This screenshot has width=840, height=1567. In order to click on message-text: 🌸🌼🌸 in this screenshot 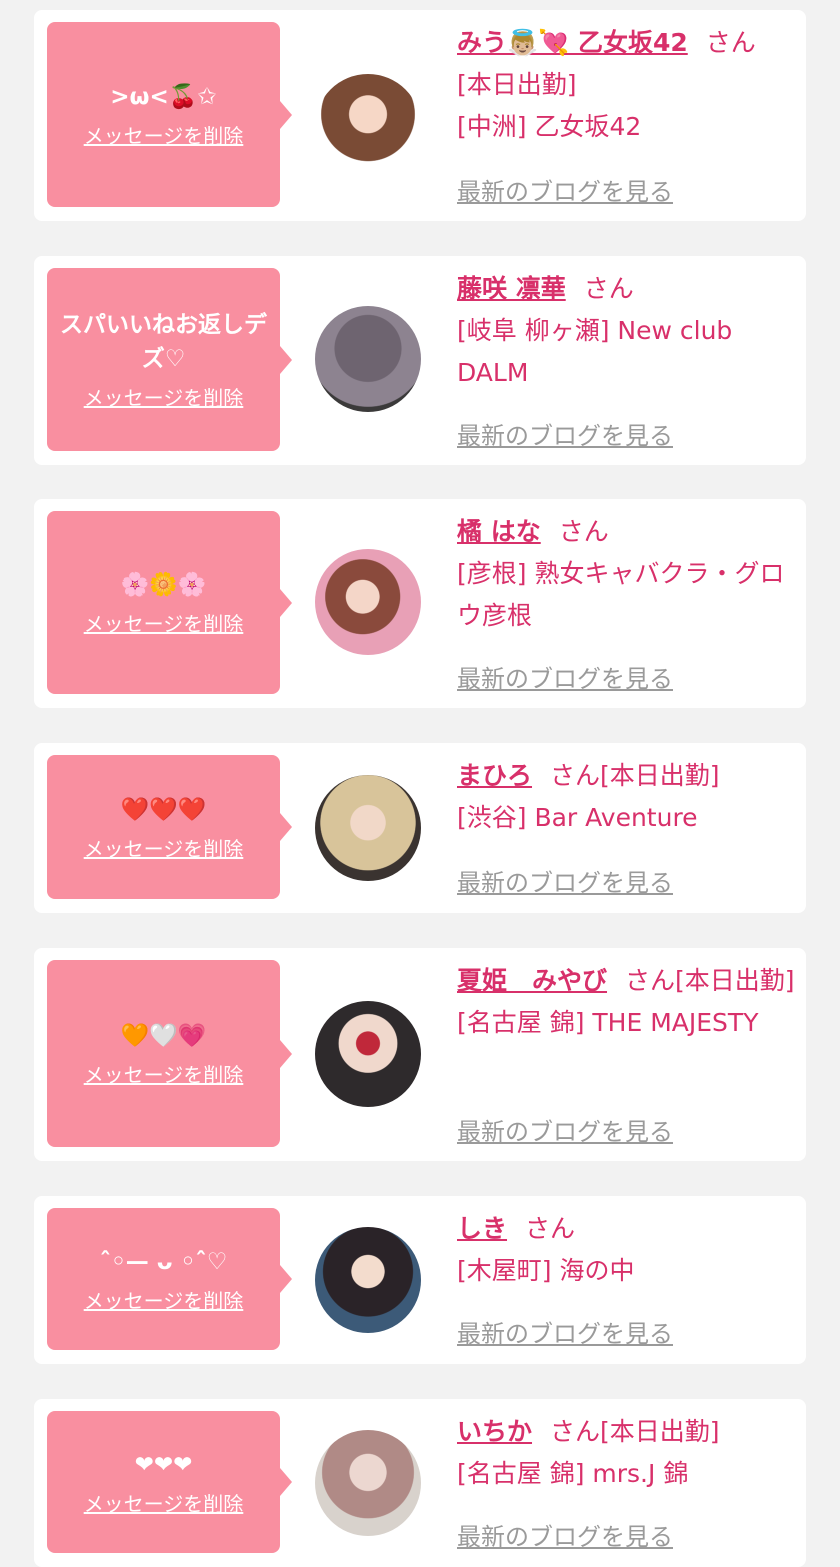, I will do `click(163, 585)`.